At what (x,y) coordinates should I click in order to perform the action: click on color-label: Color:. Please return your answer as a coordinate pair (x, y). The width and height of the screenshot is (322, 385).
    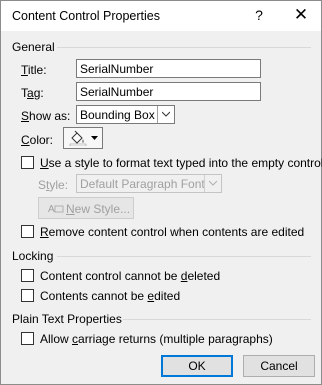
    Looking at the image, I should click on (37, 140).